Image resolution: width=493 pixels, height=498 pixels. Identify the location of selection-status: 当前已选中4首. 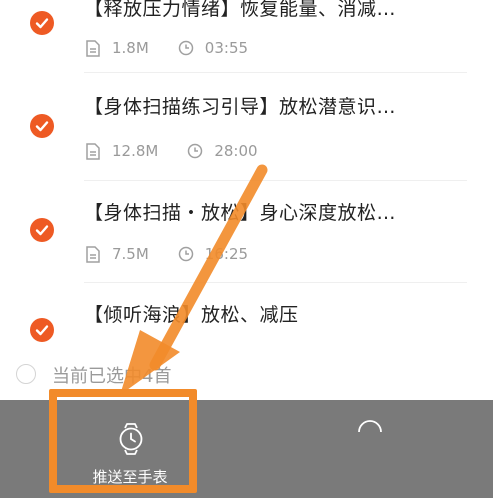
(112, 376).